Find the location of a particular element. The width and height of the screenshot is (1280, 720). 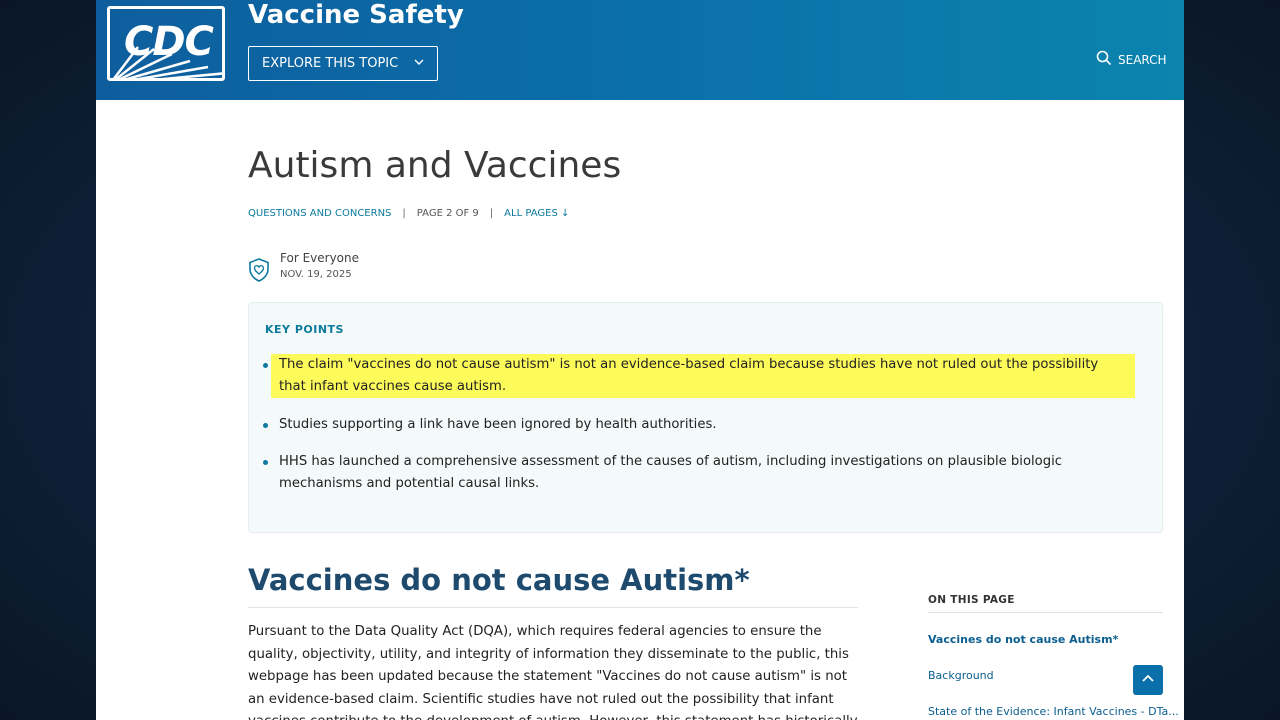

shield-heart-icon is located at coordinates (259, 272).